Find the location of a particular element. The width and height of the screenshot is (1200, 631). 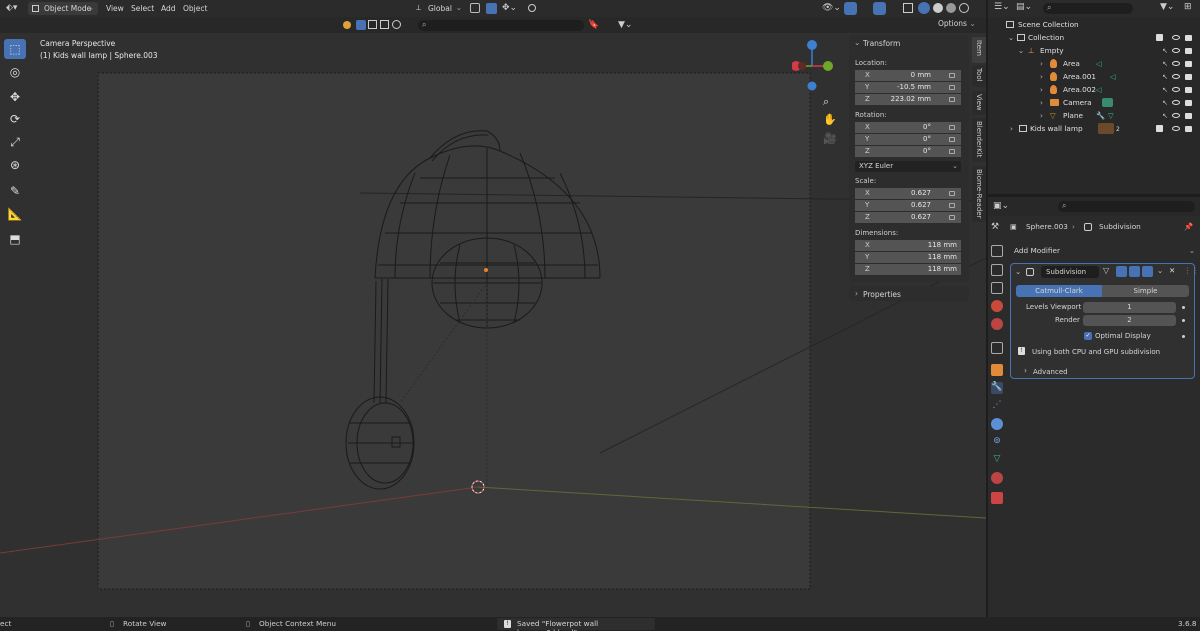

menu-object: Object is located at coordinates (195, 8).